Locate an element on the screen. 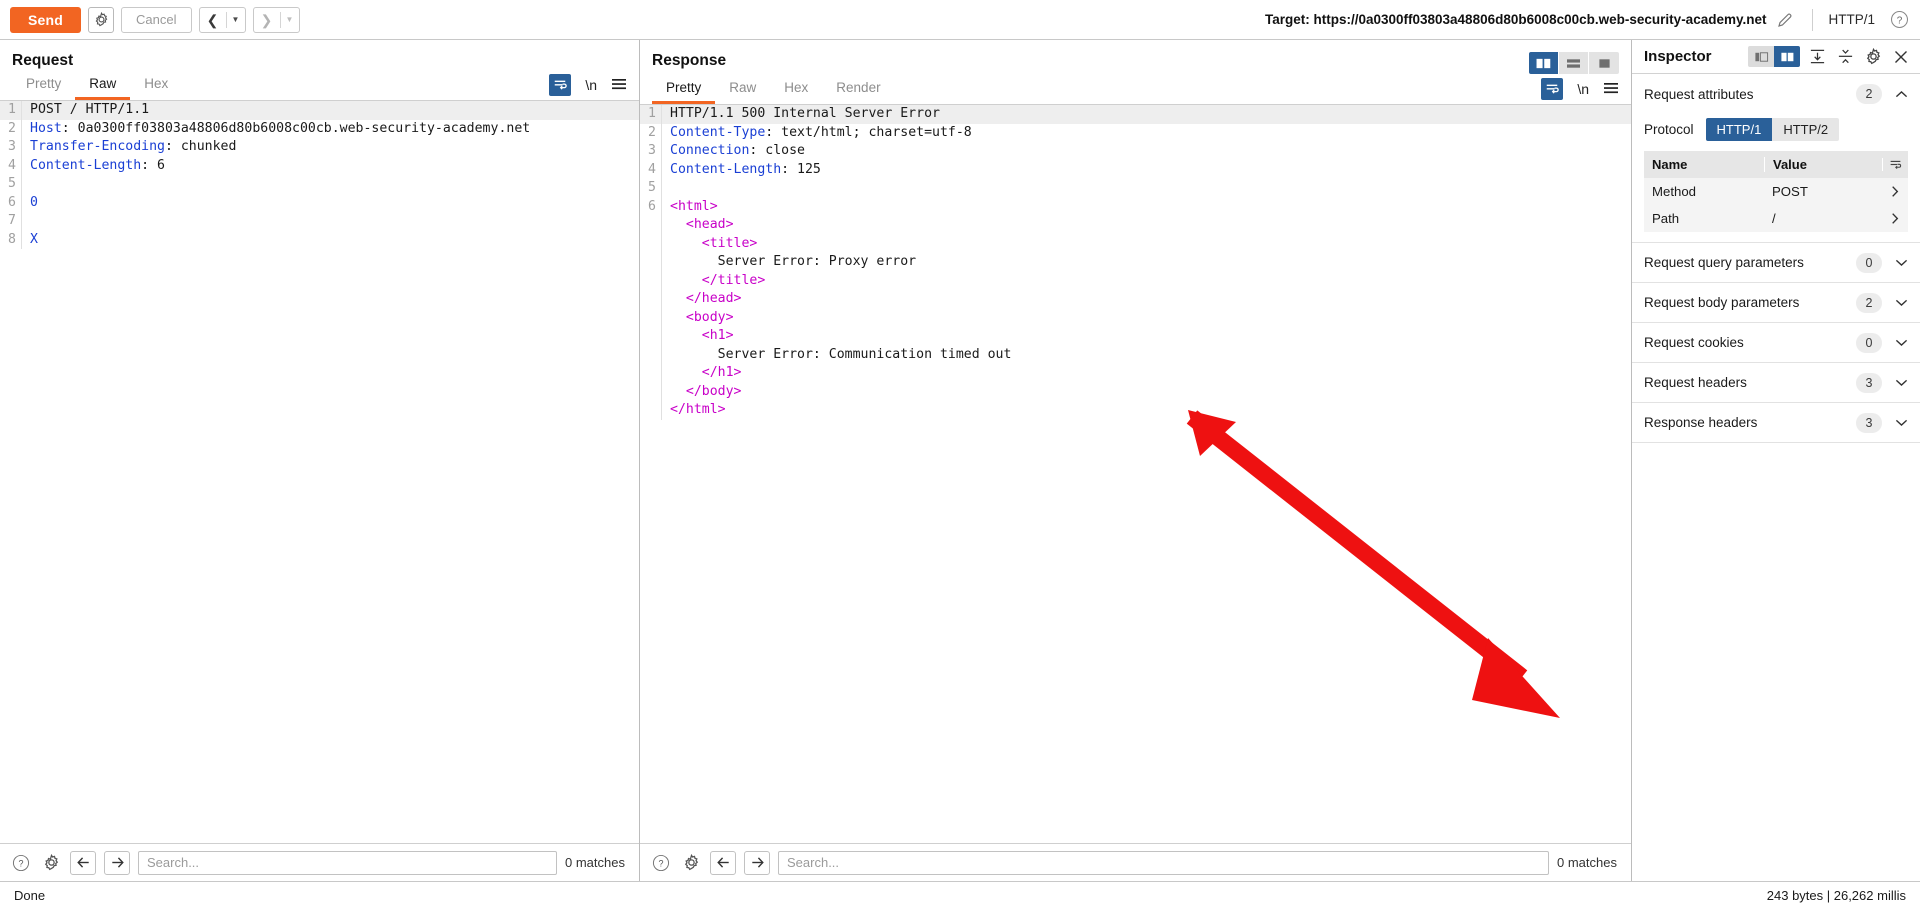 Image resolution: width=1920 pixels, height=909 pixels. back-button: ❮ is located at coordinates (213, 20).